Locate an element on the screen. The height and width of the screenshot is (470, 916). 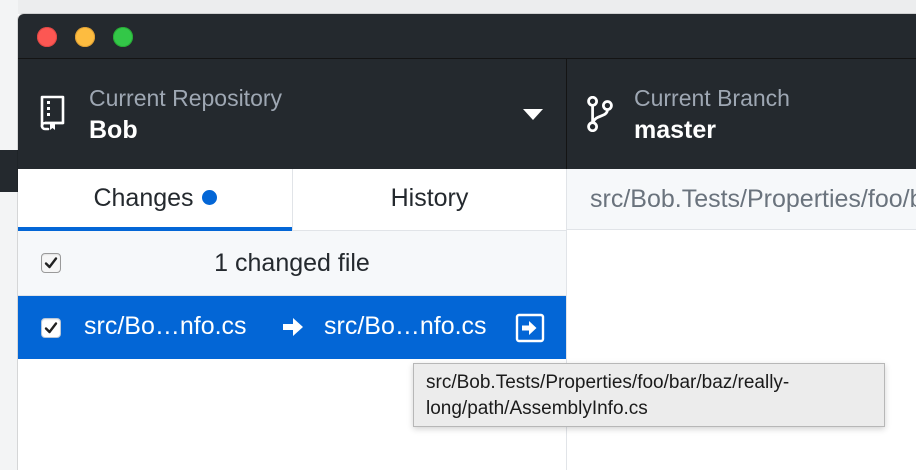
triangle-down-icon is located at coordinates (533, 114).